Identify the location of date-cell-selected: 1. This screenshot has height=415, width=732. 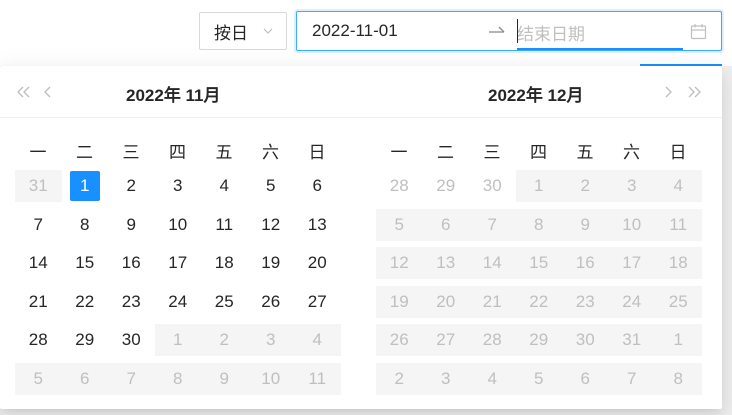
(85, 186).